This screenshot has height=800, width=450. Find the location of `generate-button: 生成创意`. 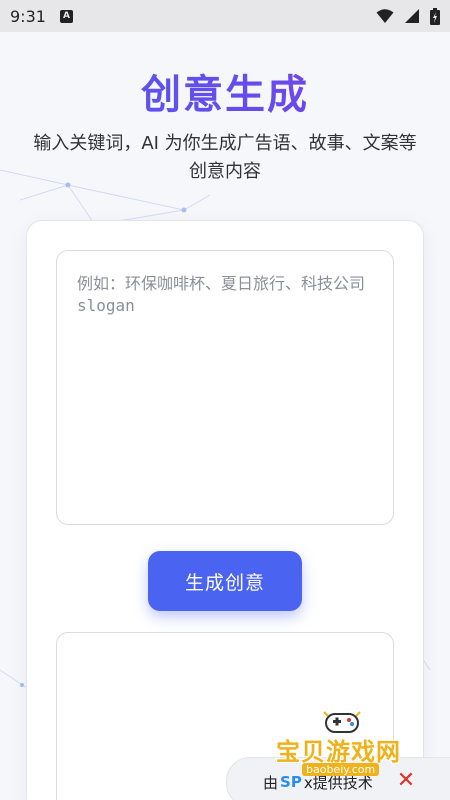

generate-button: 生成创意 is located at coordinates (225, 581).